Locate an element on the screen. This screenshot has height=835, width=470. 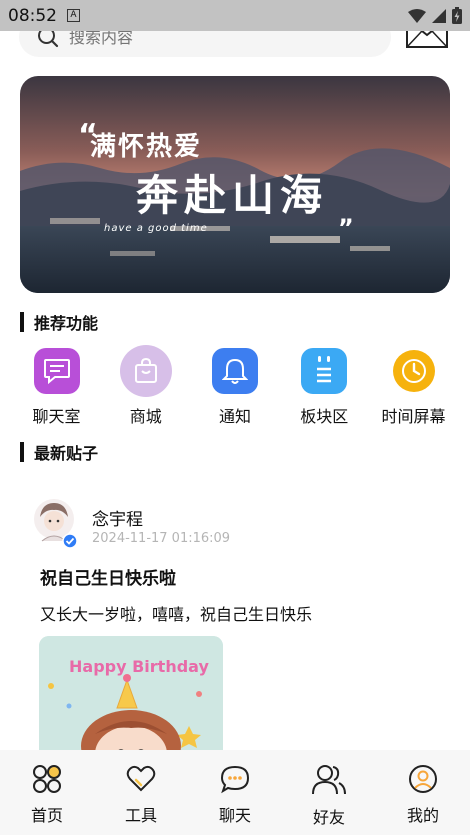
search-bar is located at coordinates (205, 44).